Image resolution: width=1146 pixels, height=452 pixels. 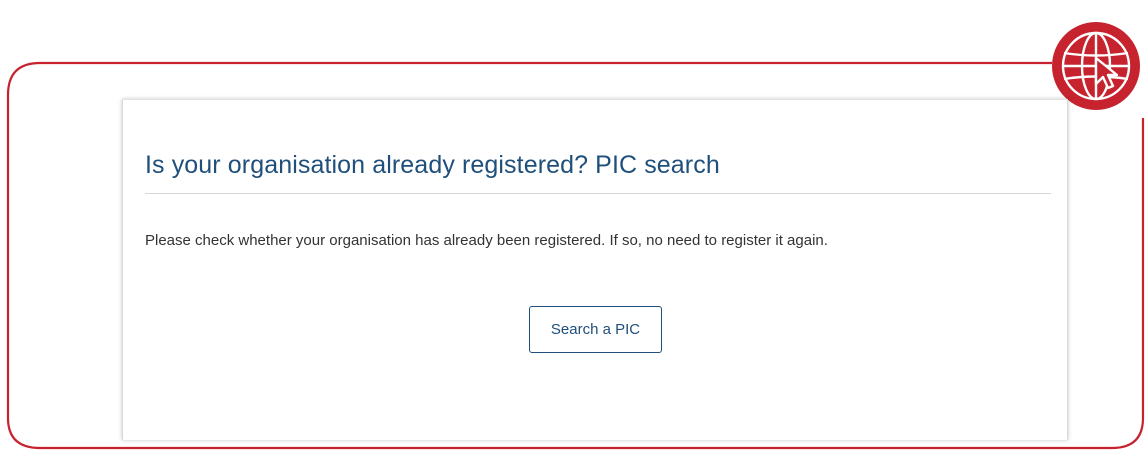 What do you see at coordinates (598, 193) in the screenshot?
I see `divider` at bounding box center [598, 193].